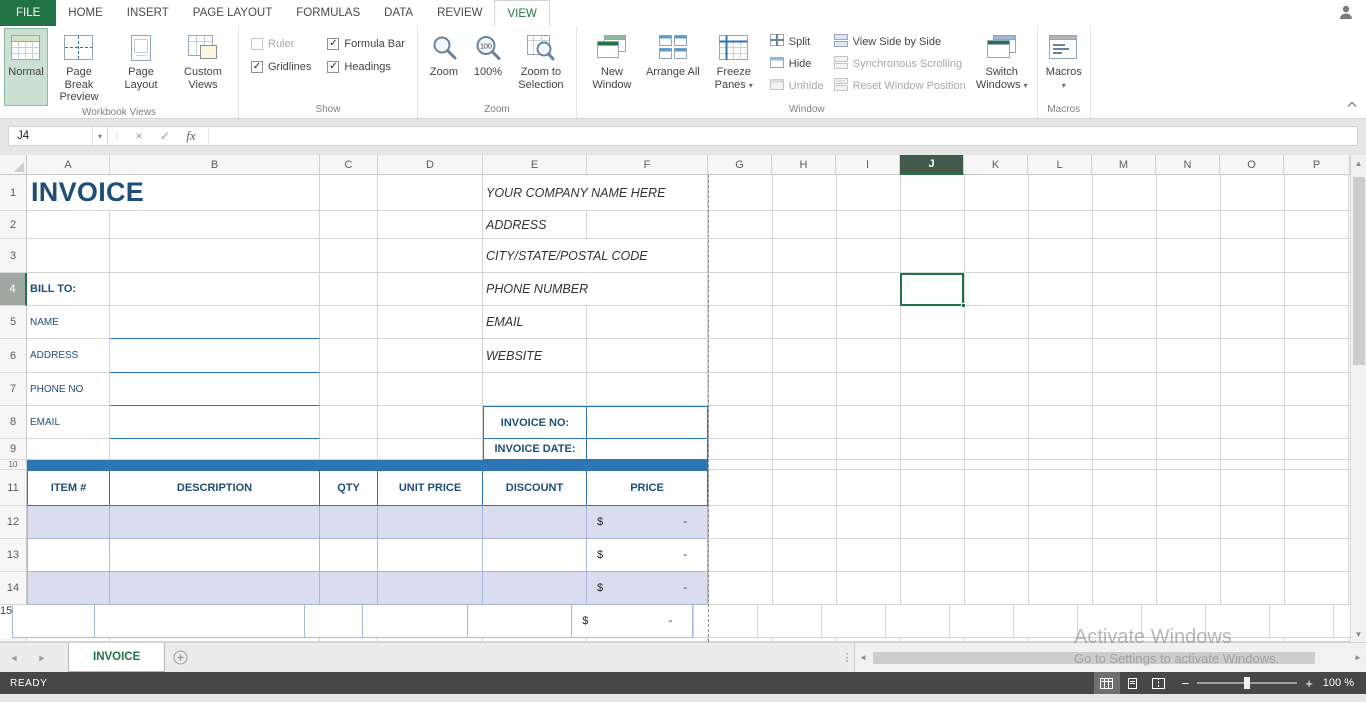 This screenshot has width=1366, height=702. What do you see at coordinates (797, 42) in the screenshot?
I see `split-button: Split` at bounding box center [797, 42].